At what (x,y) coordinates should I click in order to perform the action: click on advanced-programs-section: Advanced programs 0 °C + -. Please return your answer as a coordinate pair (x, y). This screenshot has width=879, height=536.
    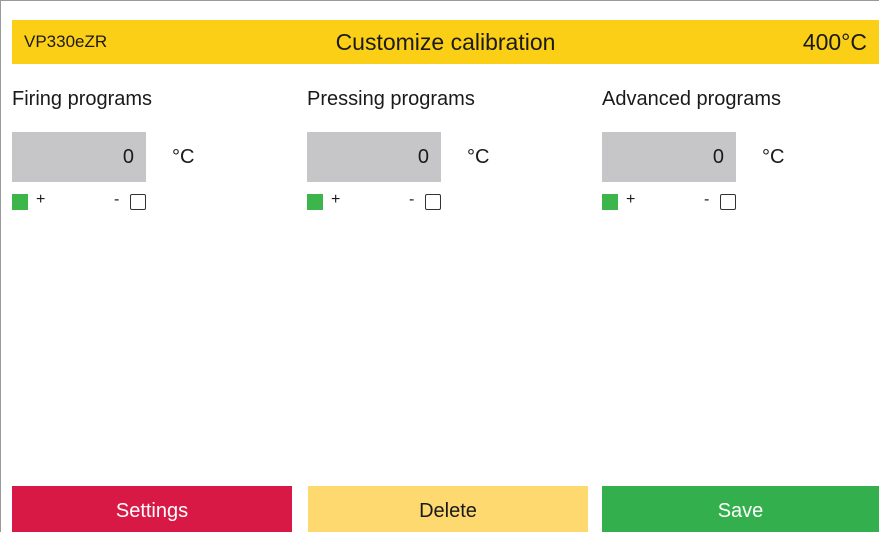
    Looking at the image, I should click on (740, 154).